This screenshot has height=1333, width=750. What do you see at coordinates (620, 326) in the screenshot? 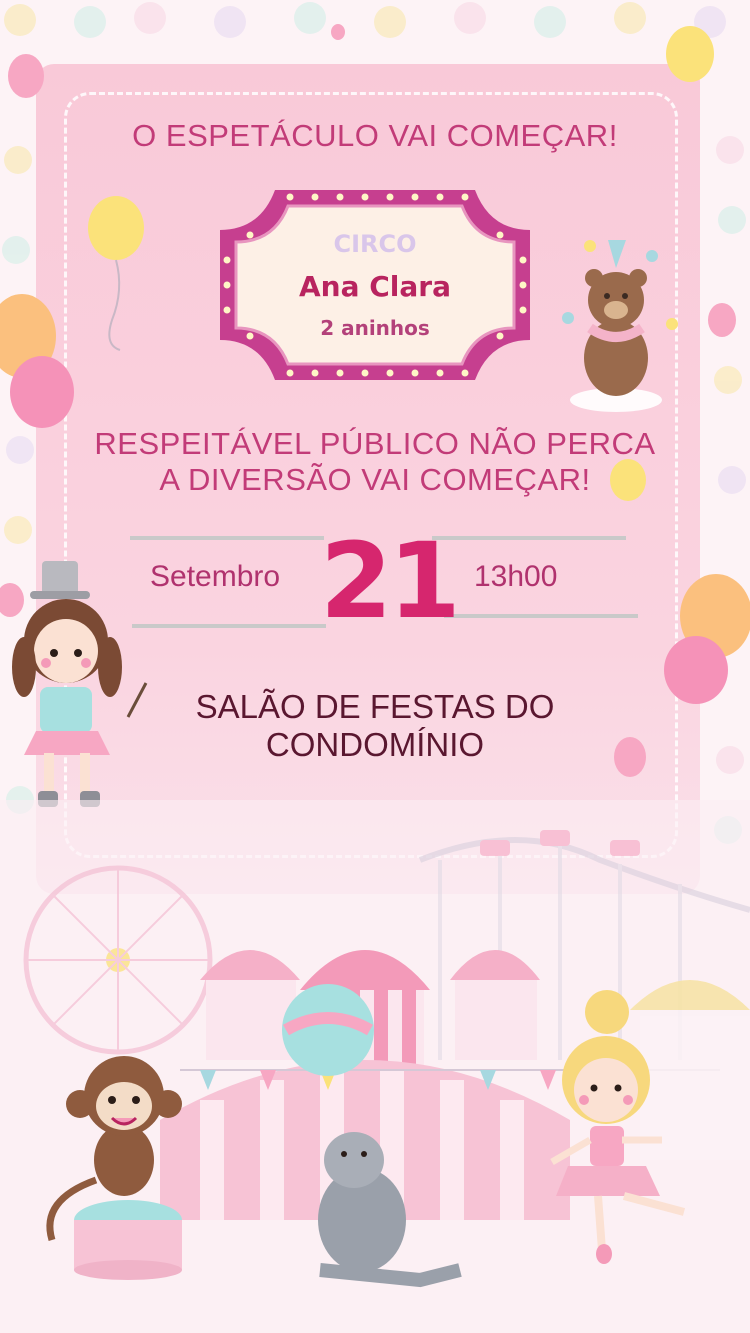
I see `bear-icon` at bounding box center [620, 326].